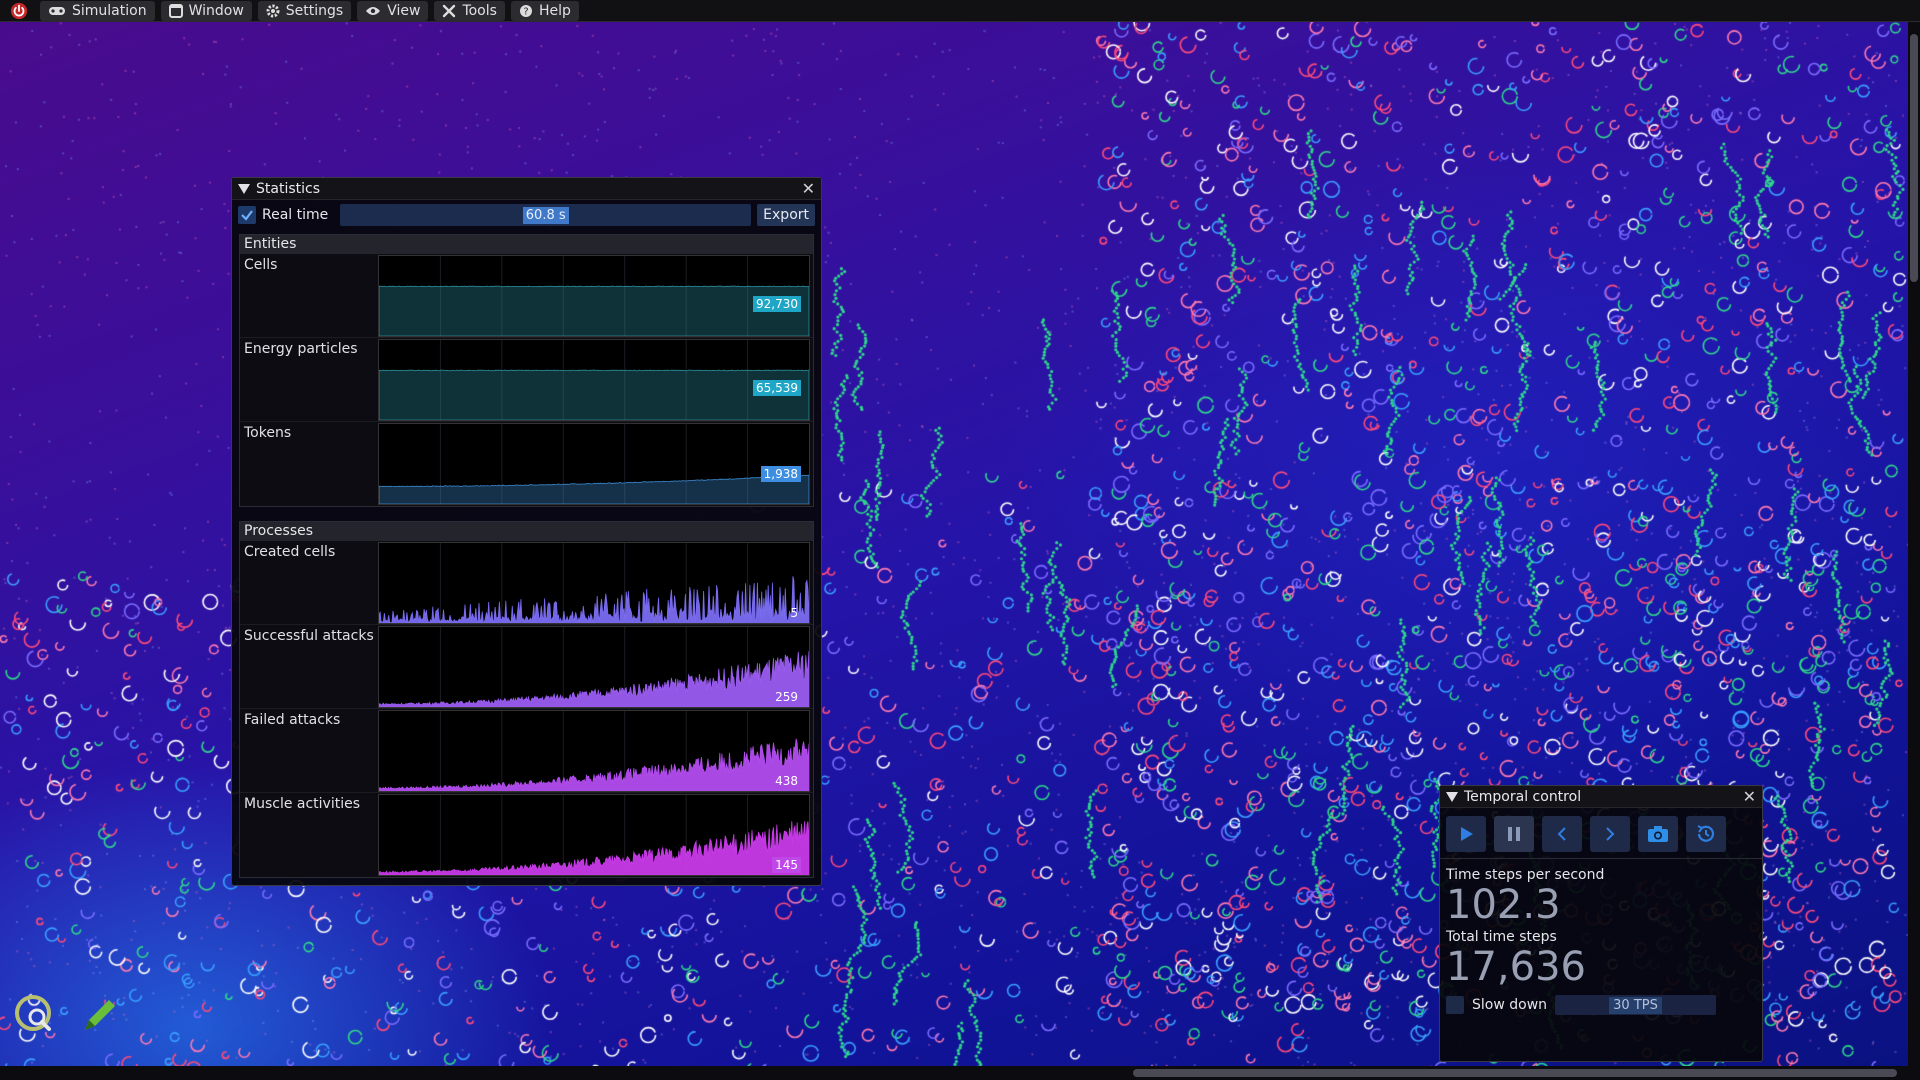  What do you see at coordinates (97, 10) in the screenshot?
I see `menu-simulation: Simulation` at bounding box center [97, 10].